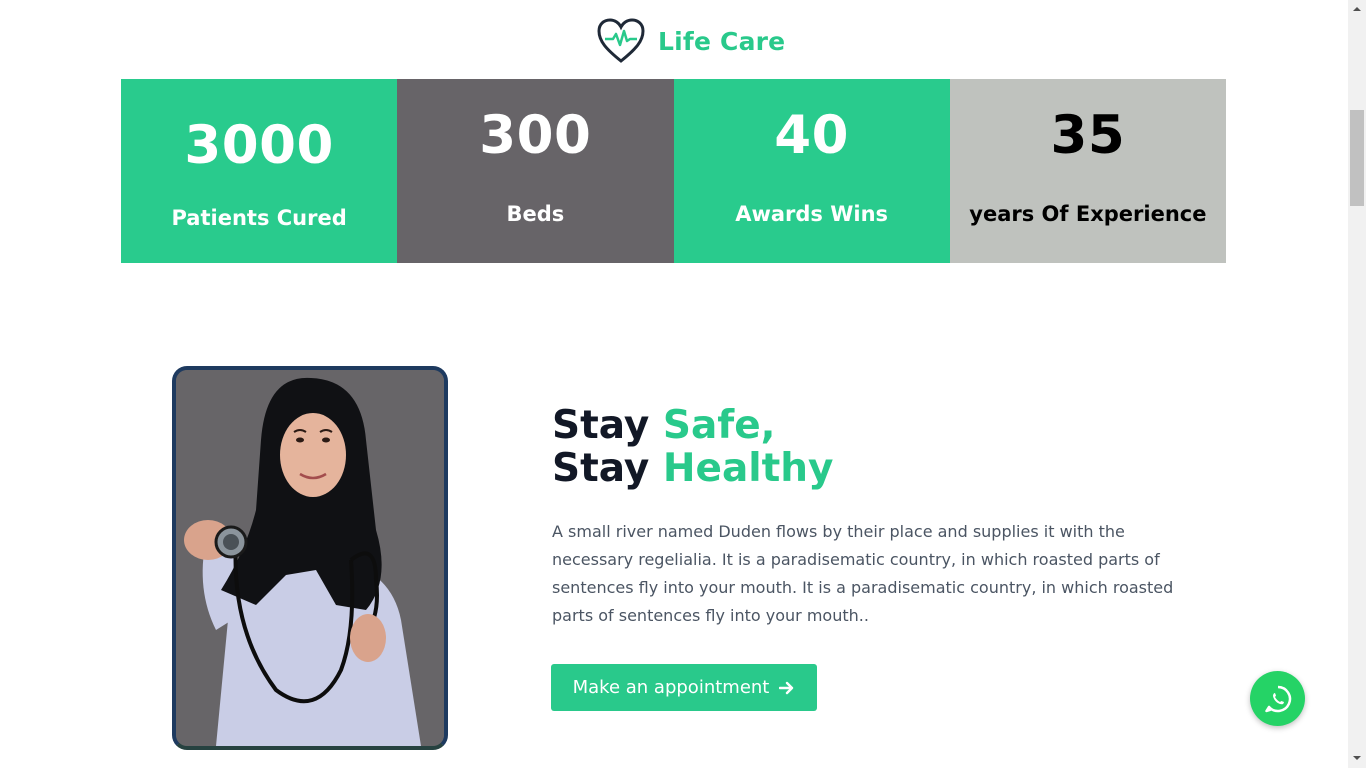 Image resolution: width=1366 pixels, height=768 pixels. Describe the element at coordinates (601, 468) in the screenshot. I see `headline-line2-prefix: Stay` at that location.